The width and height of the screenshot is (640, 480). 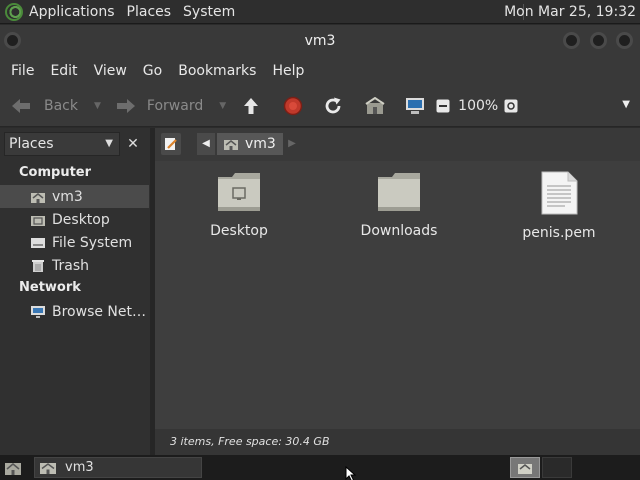 I want to click on sidebar-item-label: vm3, so click(x=67, y=196).